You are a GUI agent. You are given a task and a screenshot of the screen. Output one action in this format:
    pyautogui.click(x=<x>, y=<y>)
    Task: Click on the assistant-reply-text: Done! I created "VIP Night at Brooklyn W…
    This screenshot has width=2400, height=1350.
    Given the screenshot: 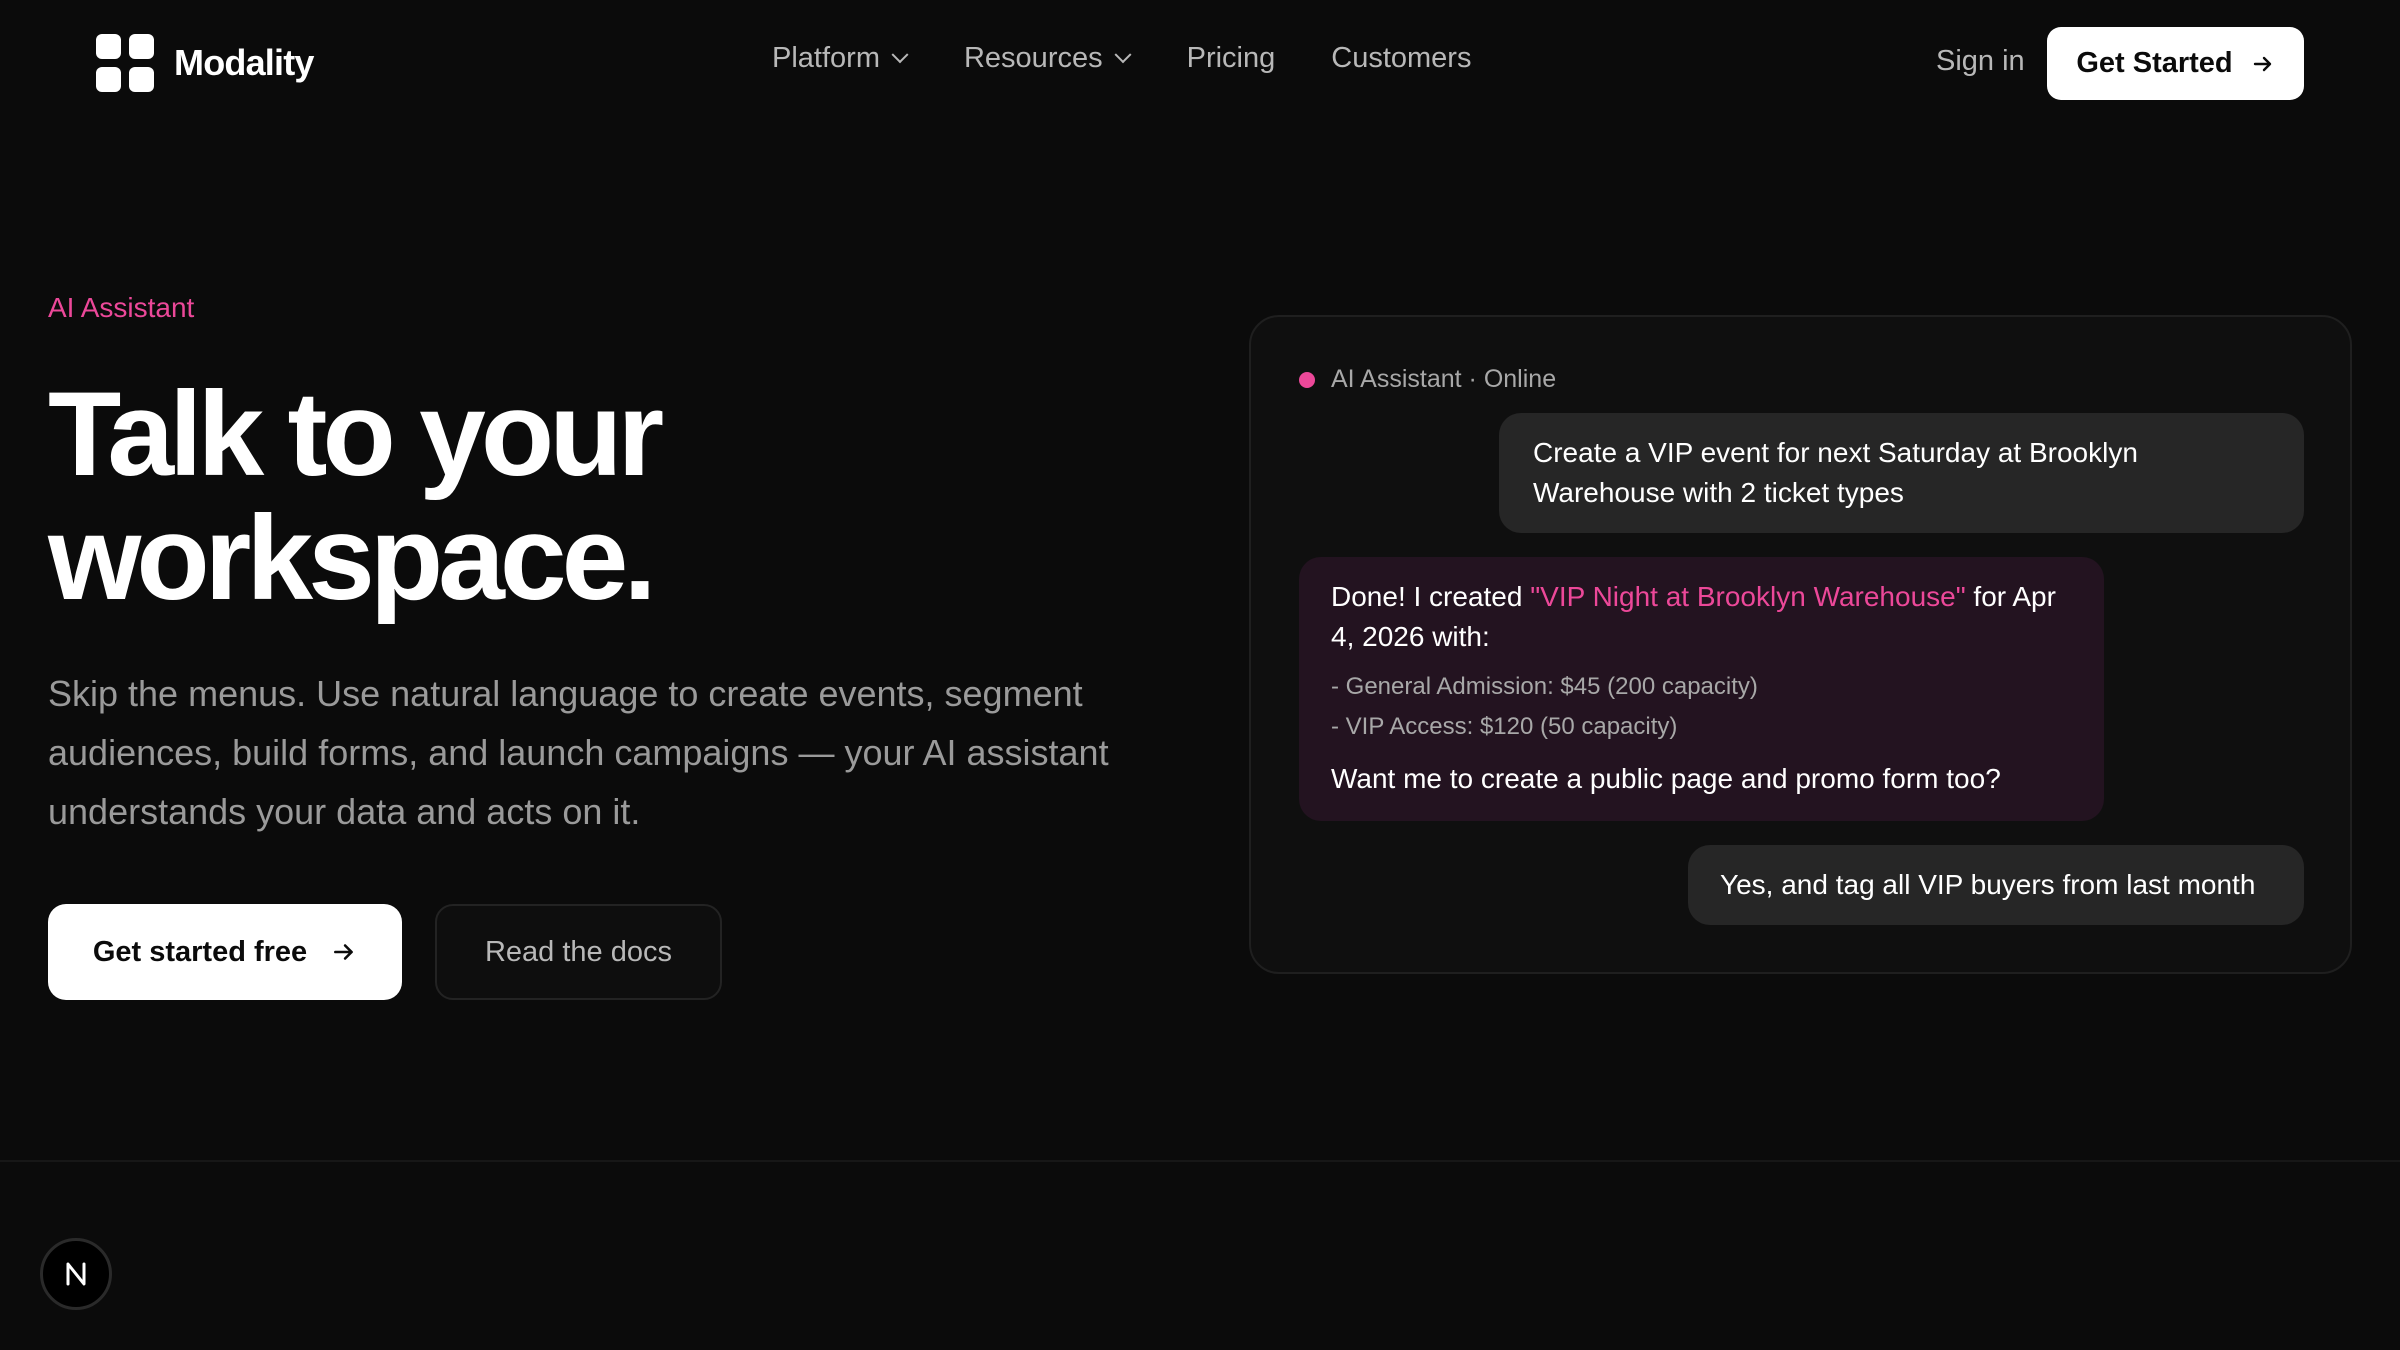 What is the action you would take?
    pyautogui.click(x=1701, y=617)
    